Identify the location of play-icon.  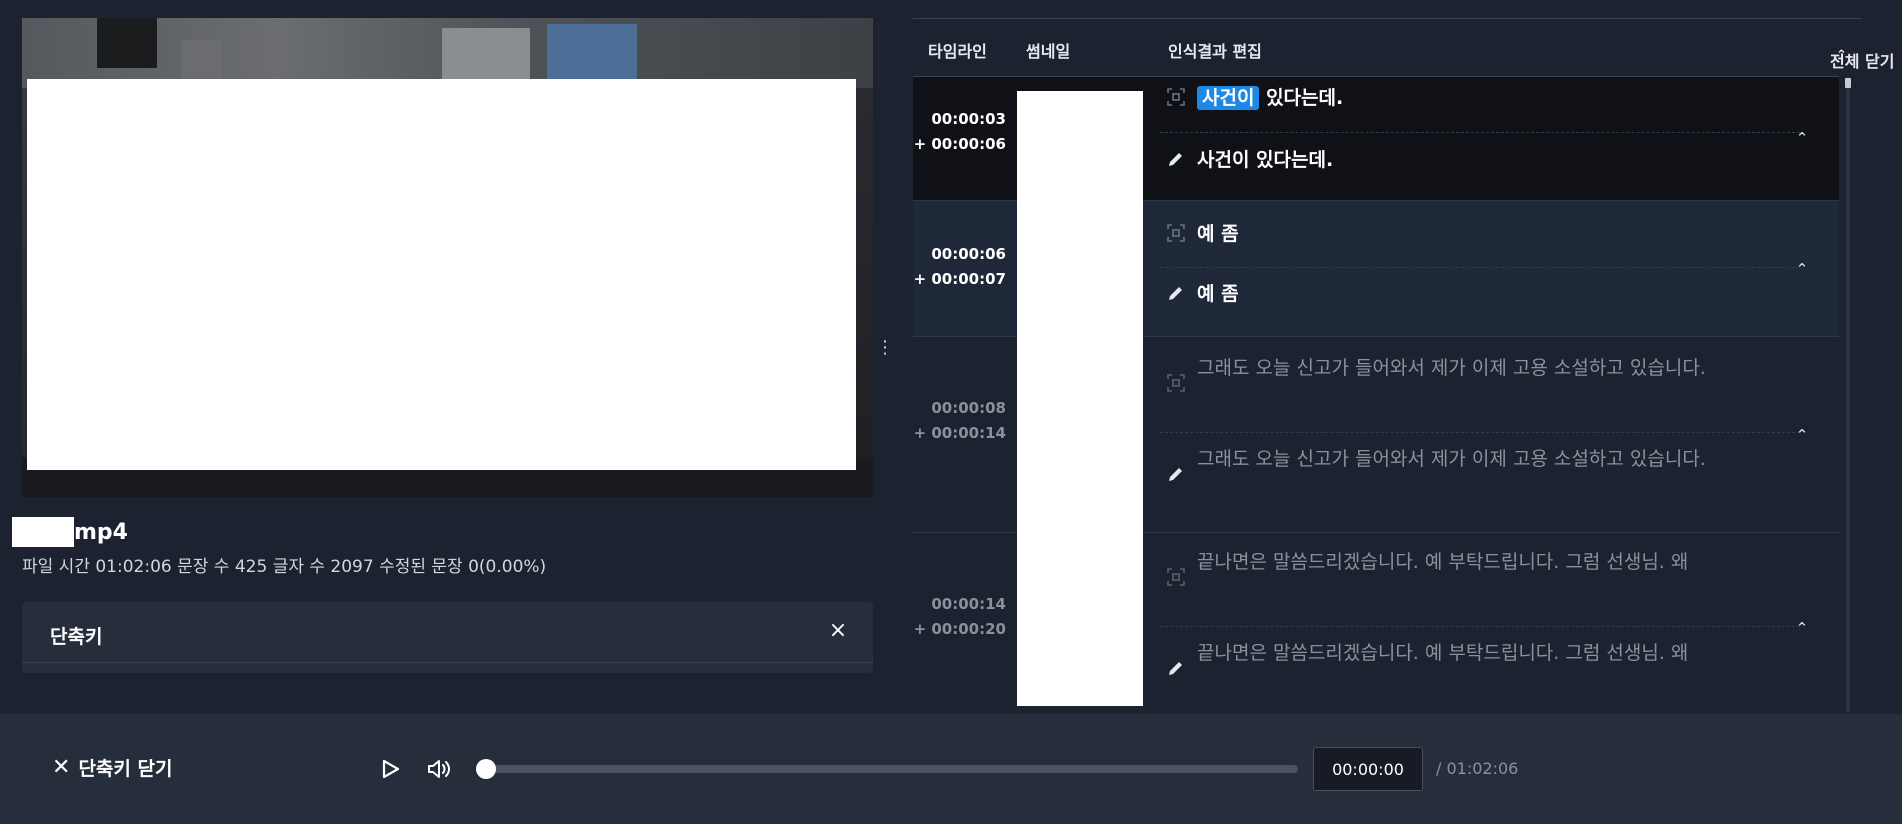
(390, 769).